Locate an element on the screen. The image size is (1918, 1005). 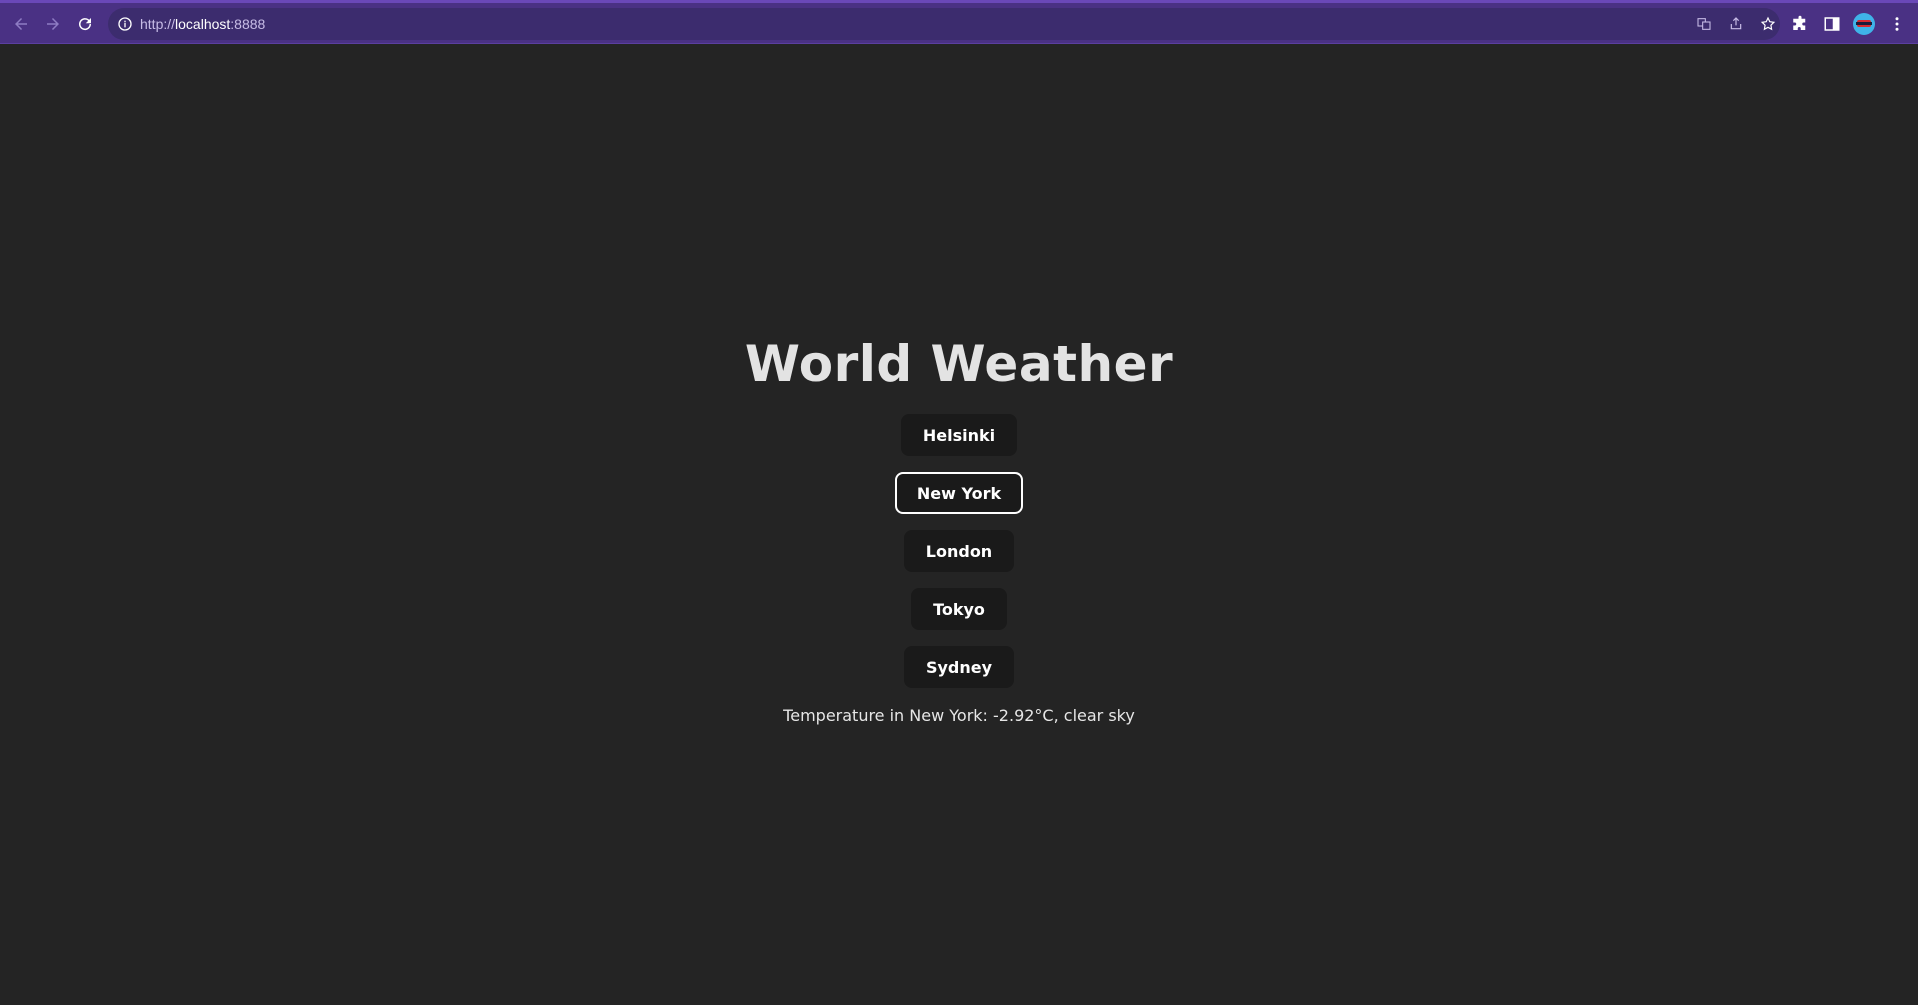
city-button-list: Helsinki New York London Tokyo Sydney is located at coordinates (959, 559).